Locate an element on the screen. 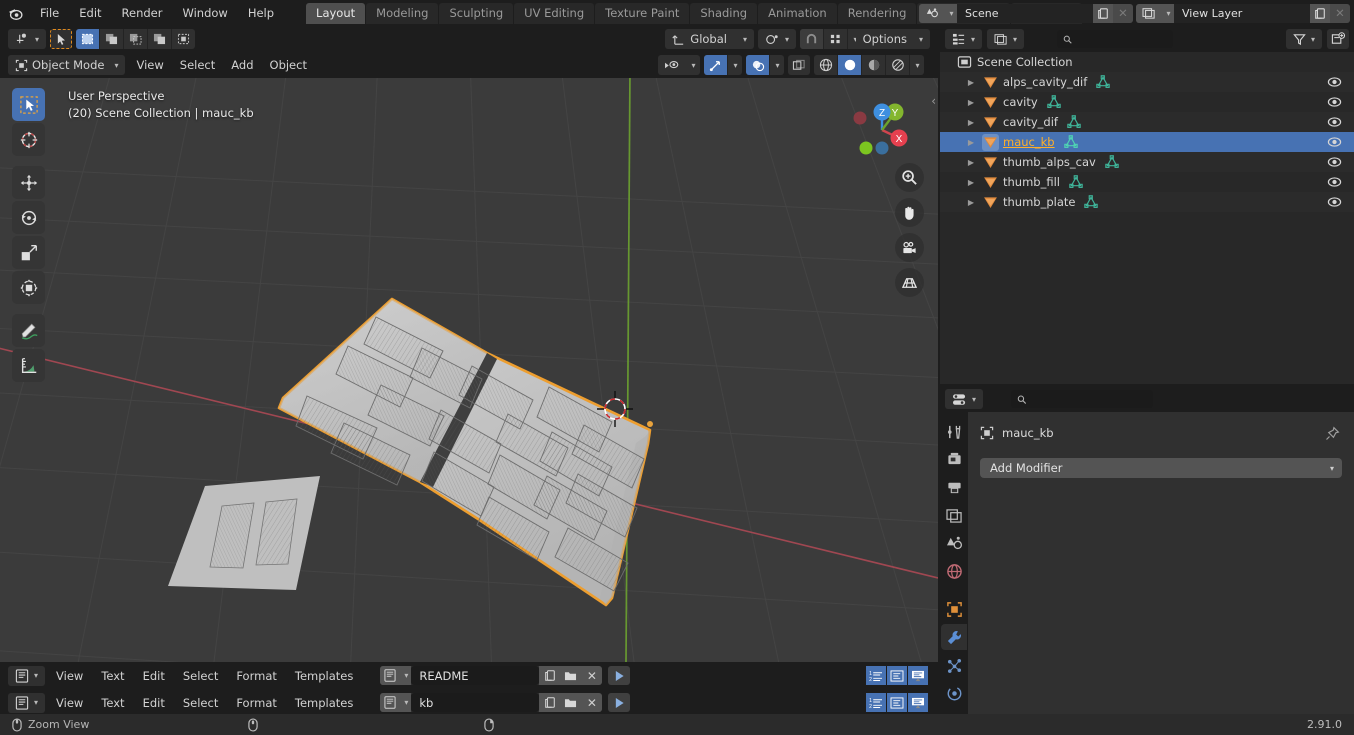 The image size is (1354, 735). text-filename-field-1: README is located at coordinates (475, 675).